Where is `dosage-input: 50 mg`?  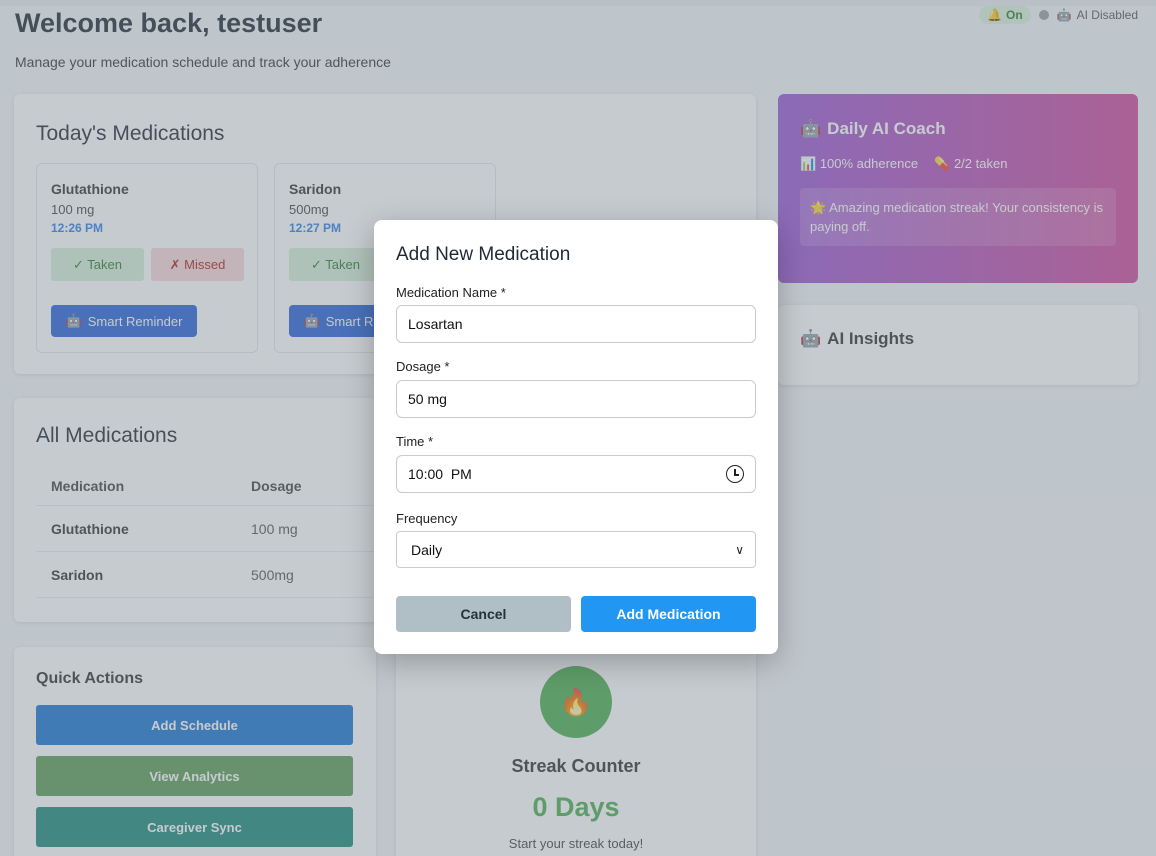 dosage-input: 50 mg is located at coordinates (576, 399).